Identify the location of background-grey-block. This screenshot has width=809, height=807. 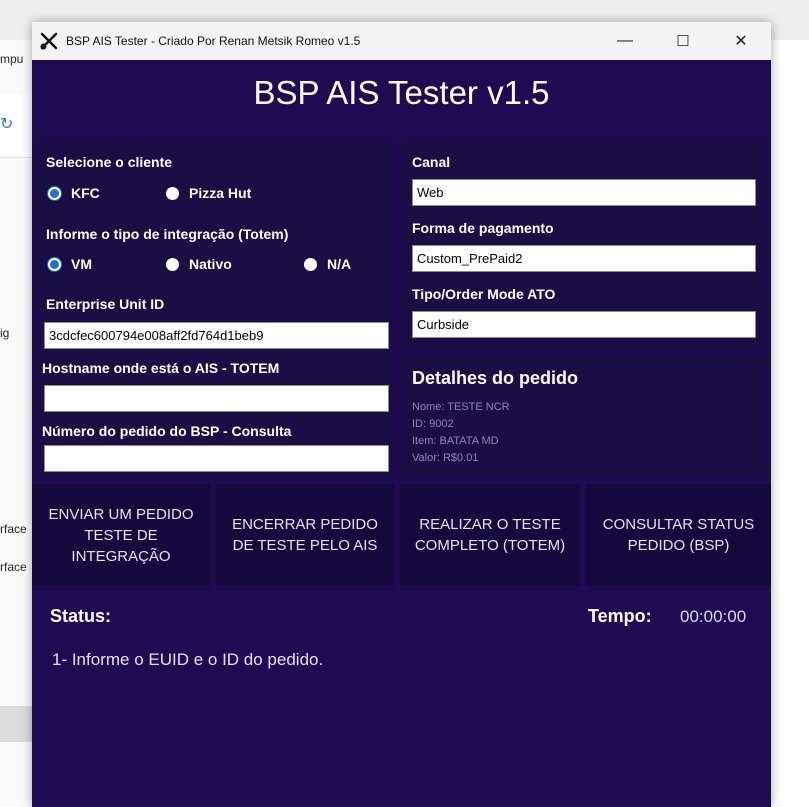
(16, 724).